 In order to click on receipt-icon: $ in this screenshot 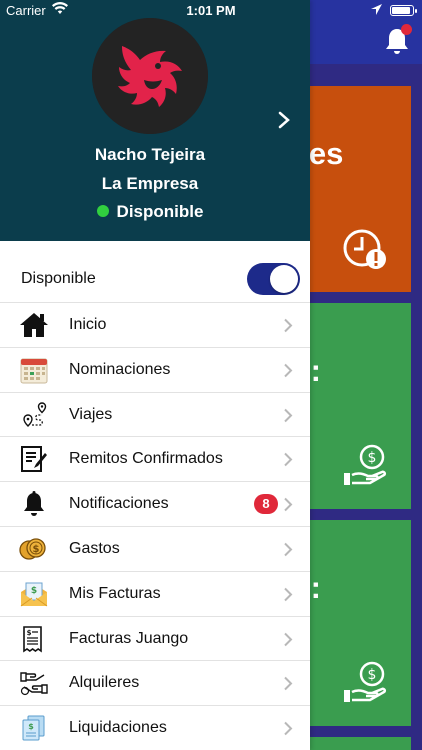, I will do `click(32, 639)`.